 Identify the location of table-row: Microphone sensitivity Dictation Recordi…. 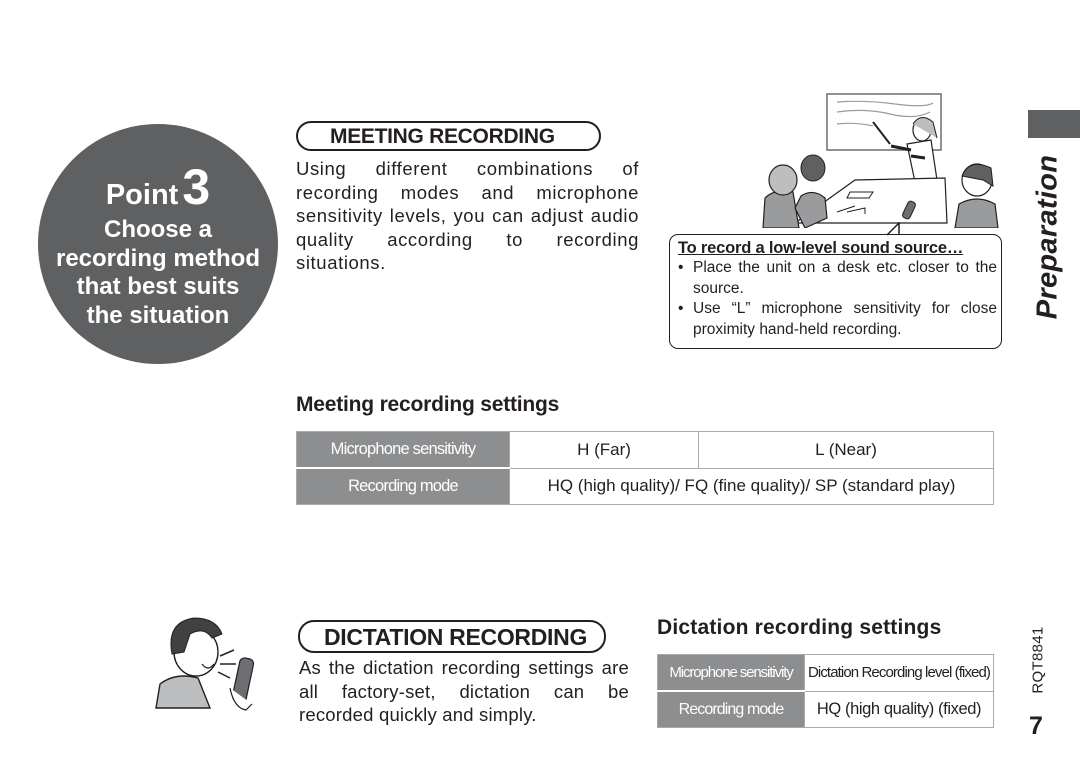
(825, 673).